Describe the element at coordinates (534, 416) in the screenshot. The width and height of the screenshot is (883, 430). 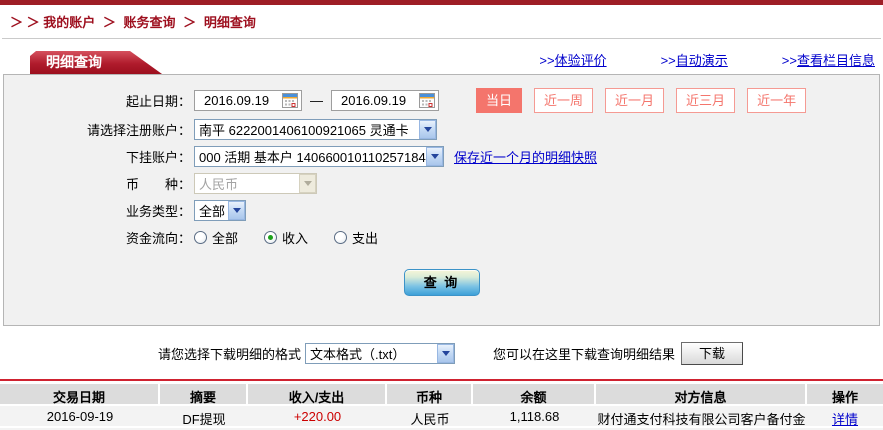
I see `cell-balance: 1,118.68` at that location.